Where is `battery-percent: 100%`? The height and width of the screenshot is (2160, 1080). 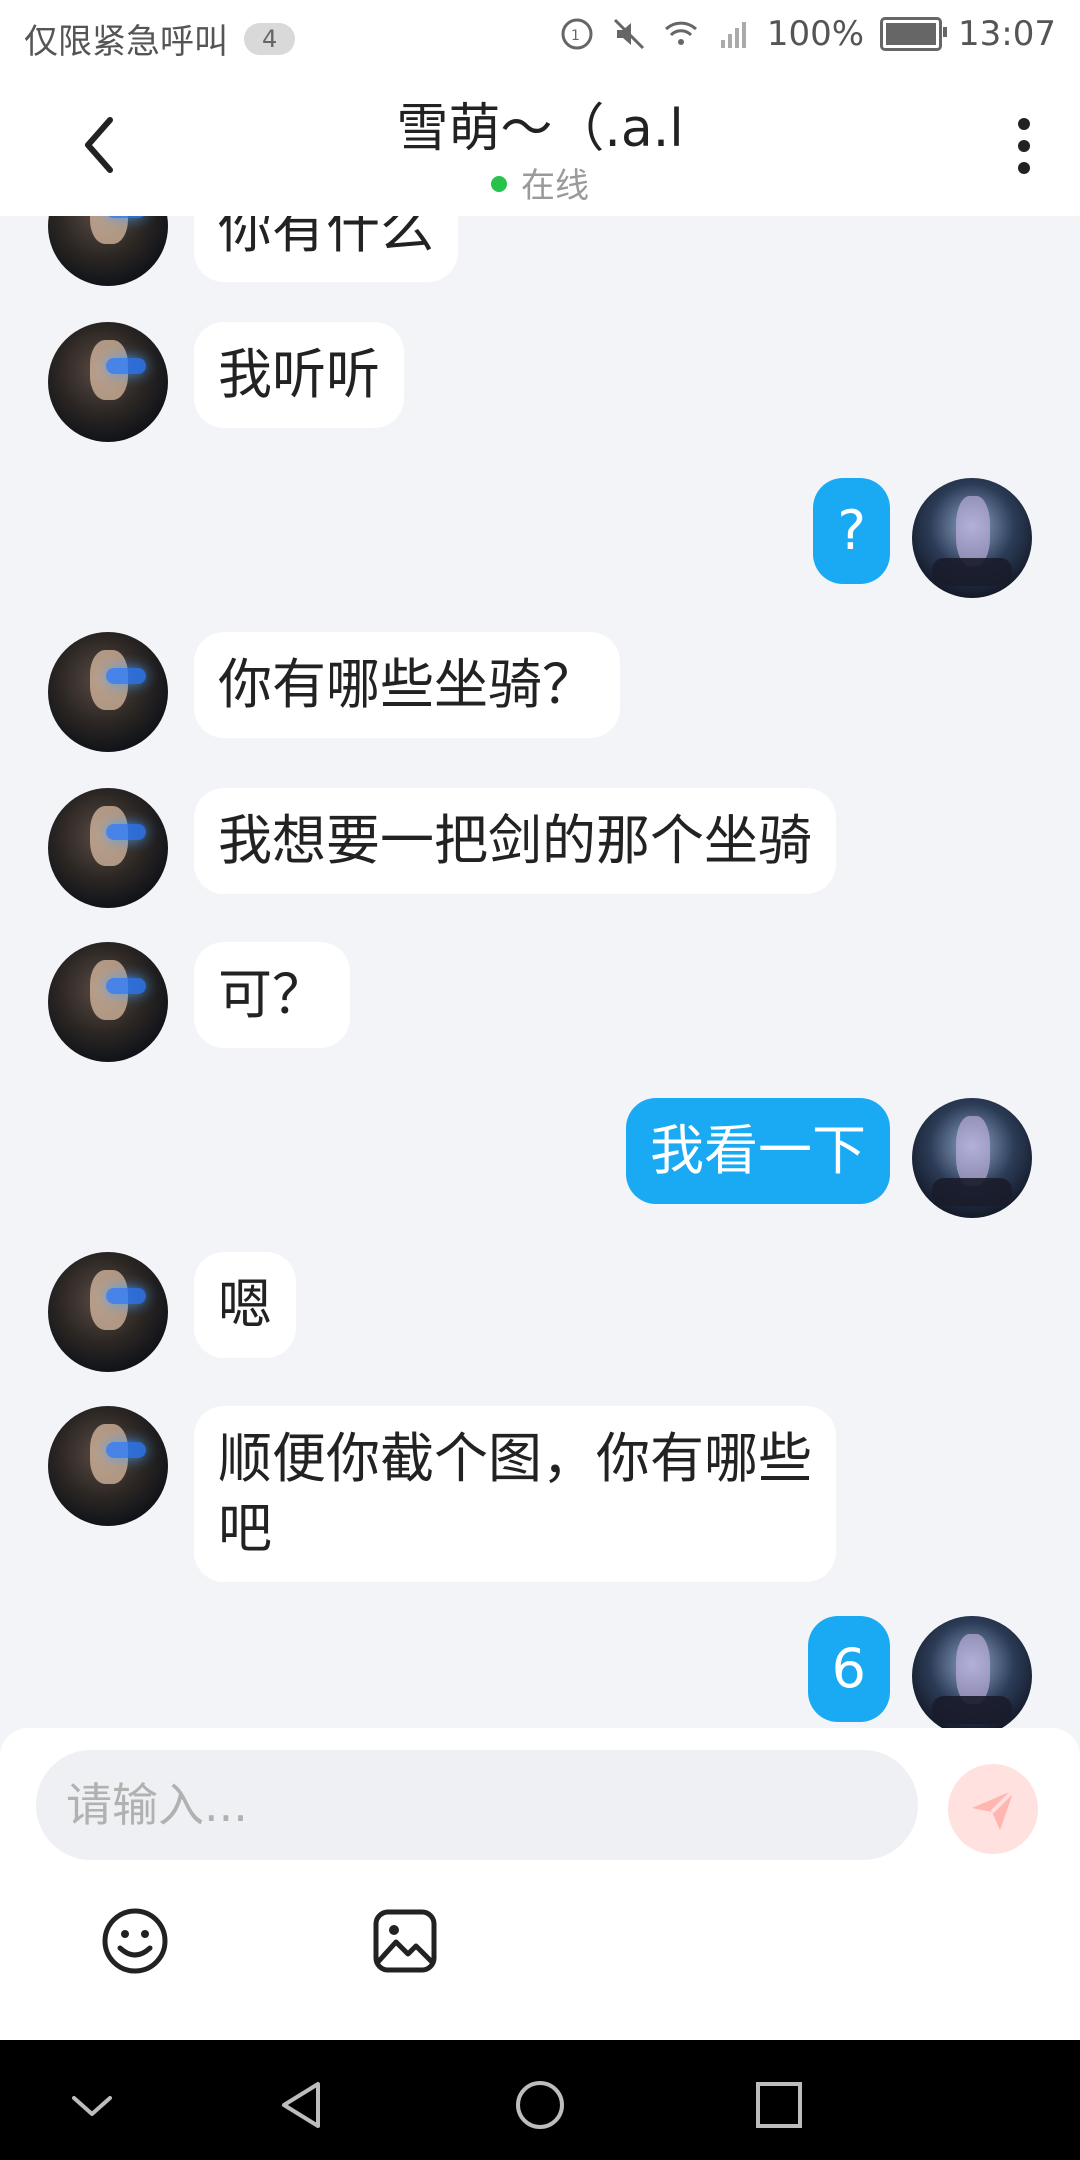
battery-percent: 100% is located at coordinates (815, 34).